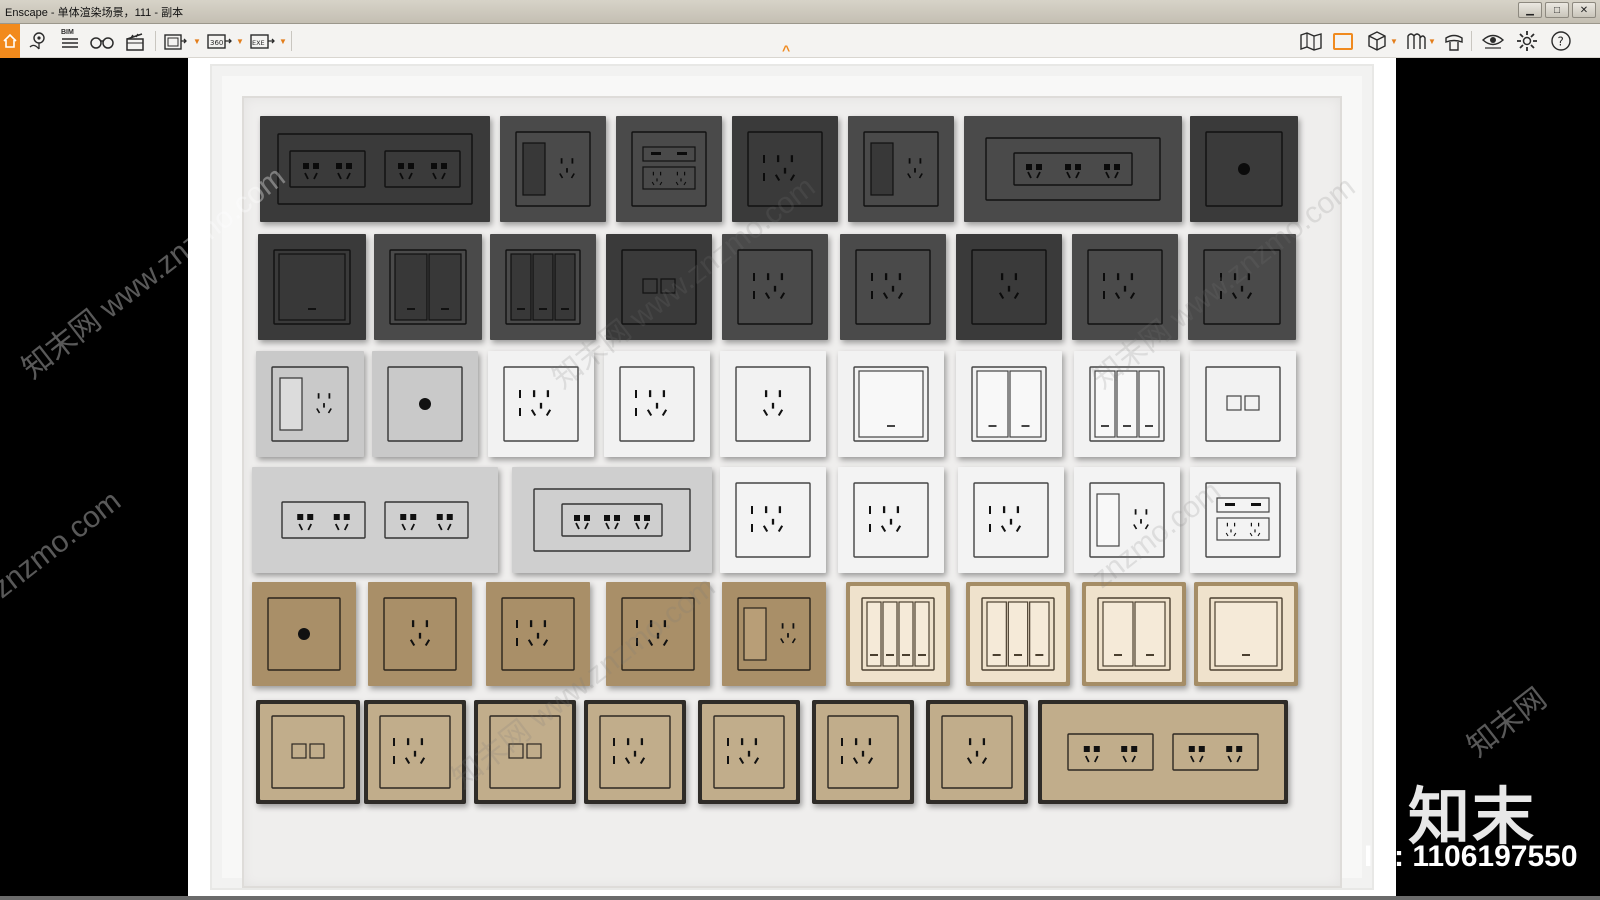  What do you see at coordinates (1584, 10) in the screenshot?
I see `close-button: ✕` at bounding box center [1584, 10].